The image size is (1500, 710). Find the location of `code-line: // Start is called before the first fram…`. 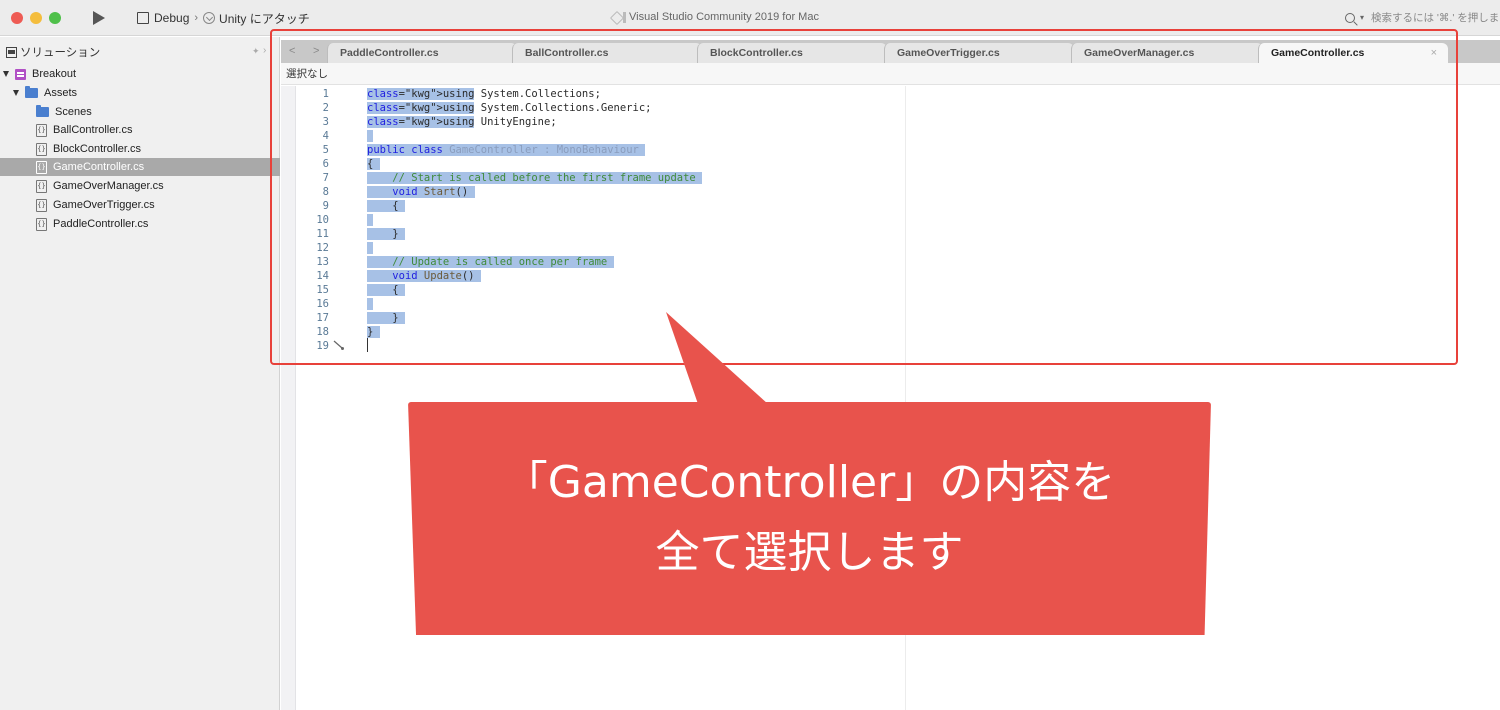

code-line: // Start is called before the first fram… is located at coordinates (535, 178).